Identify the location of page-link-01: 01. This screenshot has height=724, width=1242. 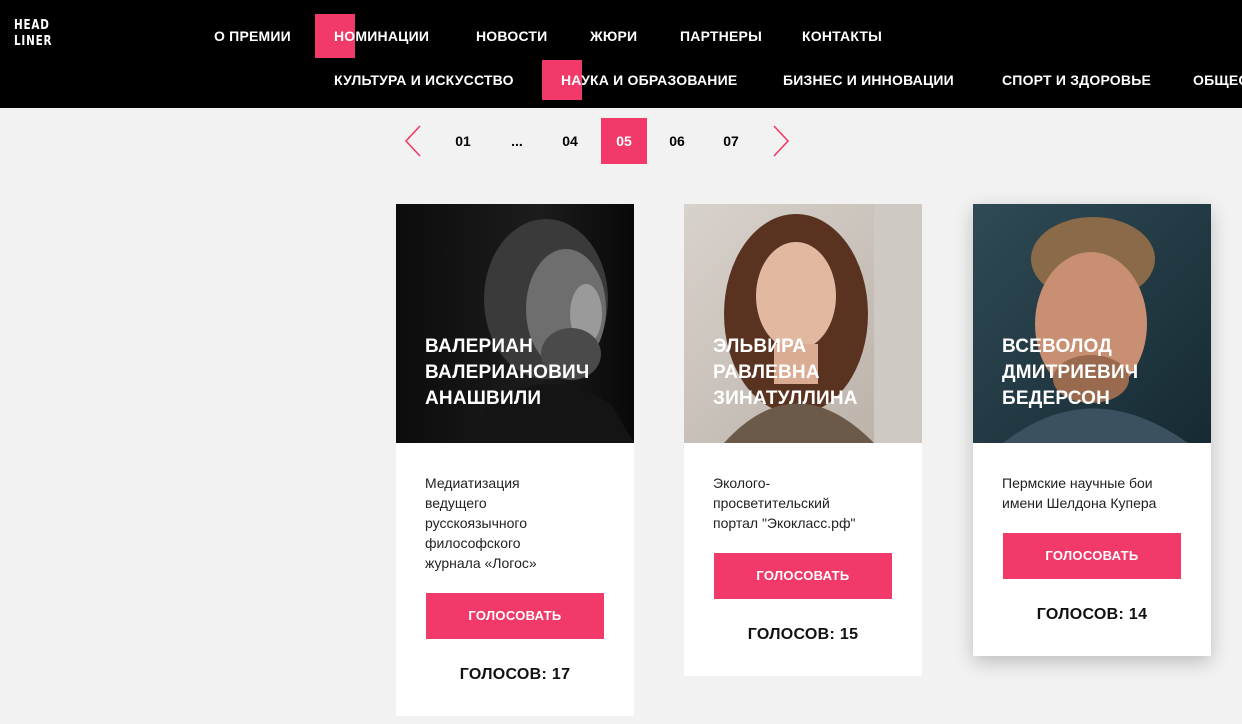
(463, 141).